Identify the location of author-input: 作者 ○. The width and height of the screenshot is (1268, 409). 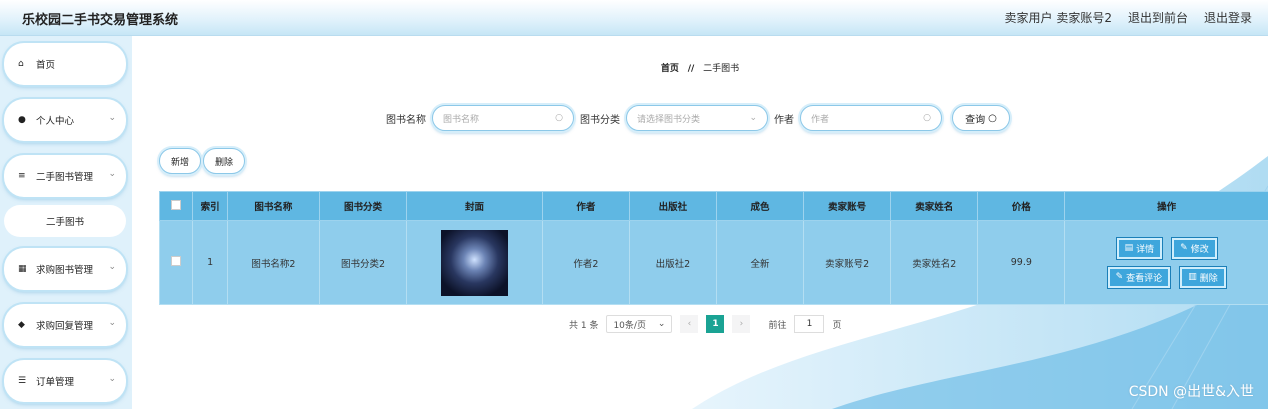
(871, 118).